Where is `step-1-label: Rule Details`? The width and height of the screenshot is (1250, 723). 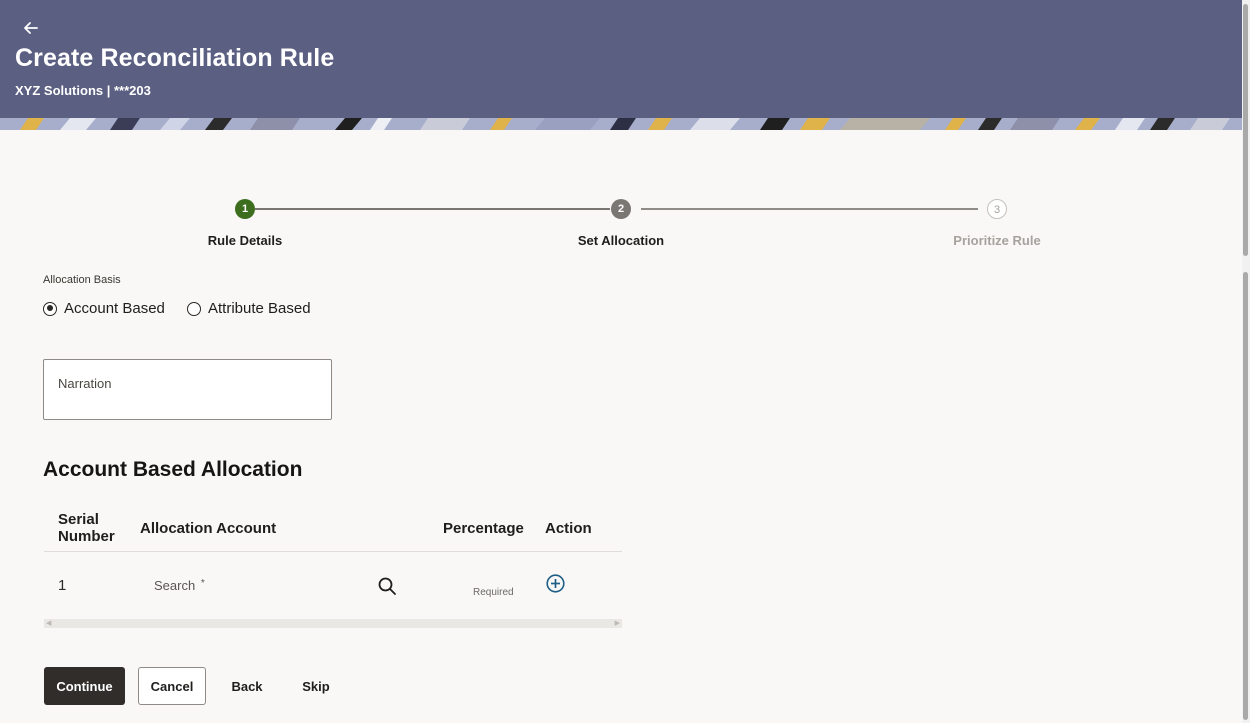
step-1-label: Rule Details is located at coordinates (245, 240).